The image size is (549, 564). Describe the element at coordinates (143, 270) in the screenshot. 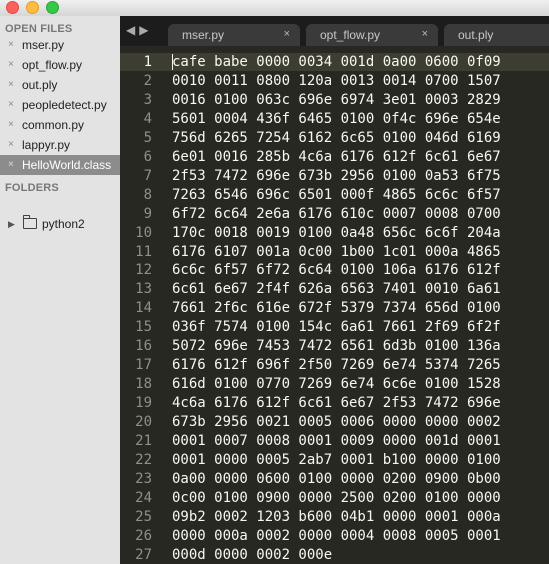

I see `line-number: 12` at that location.